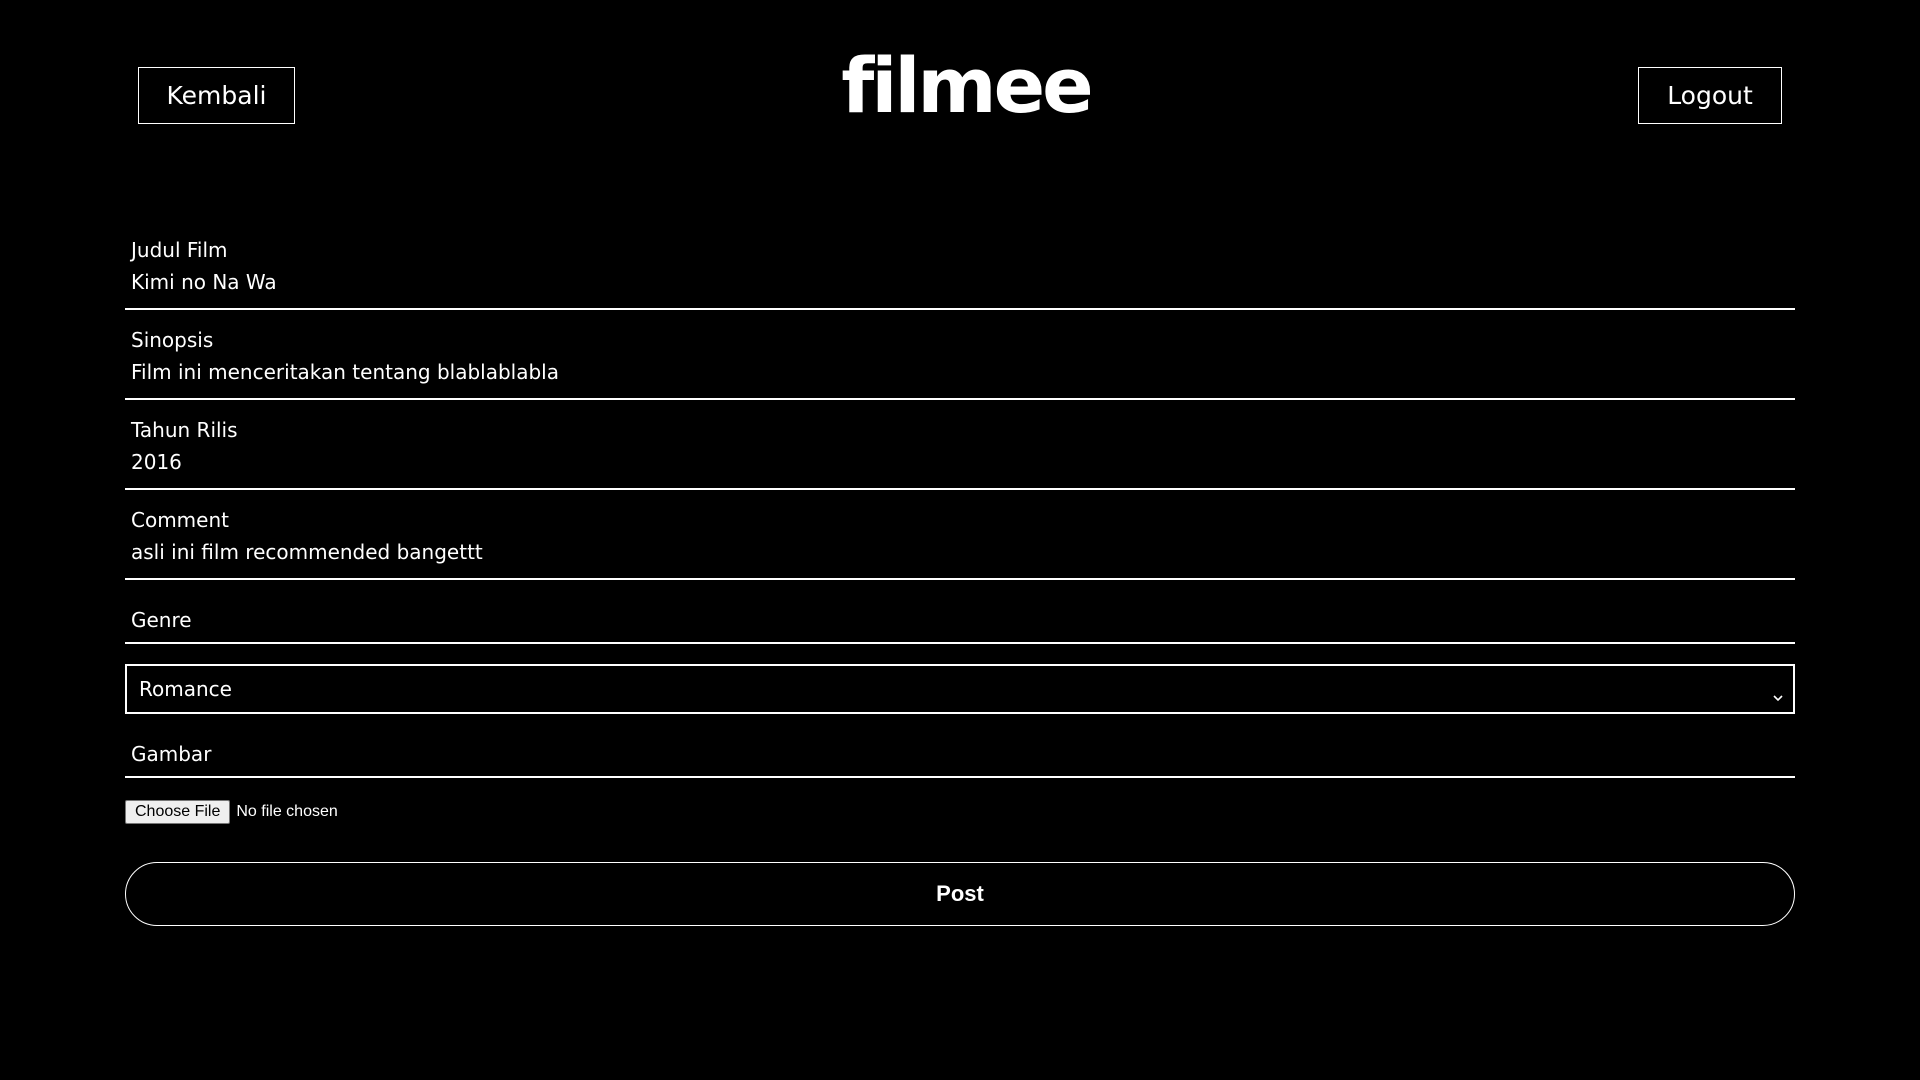 The width and height of the screenshot is (1920, 1080). I want to click on title-input: Kimi no Na Wa, so click(960, 282).